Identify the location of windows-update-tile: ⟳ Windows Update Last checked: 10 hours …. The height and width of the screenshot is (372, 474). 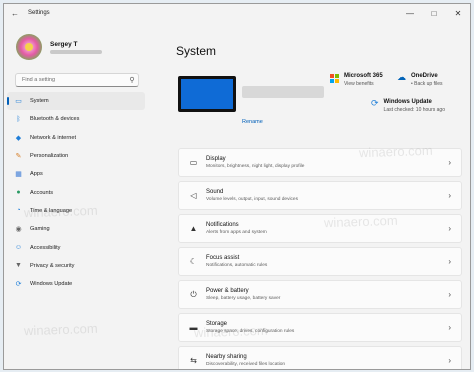
(408, 105).